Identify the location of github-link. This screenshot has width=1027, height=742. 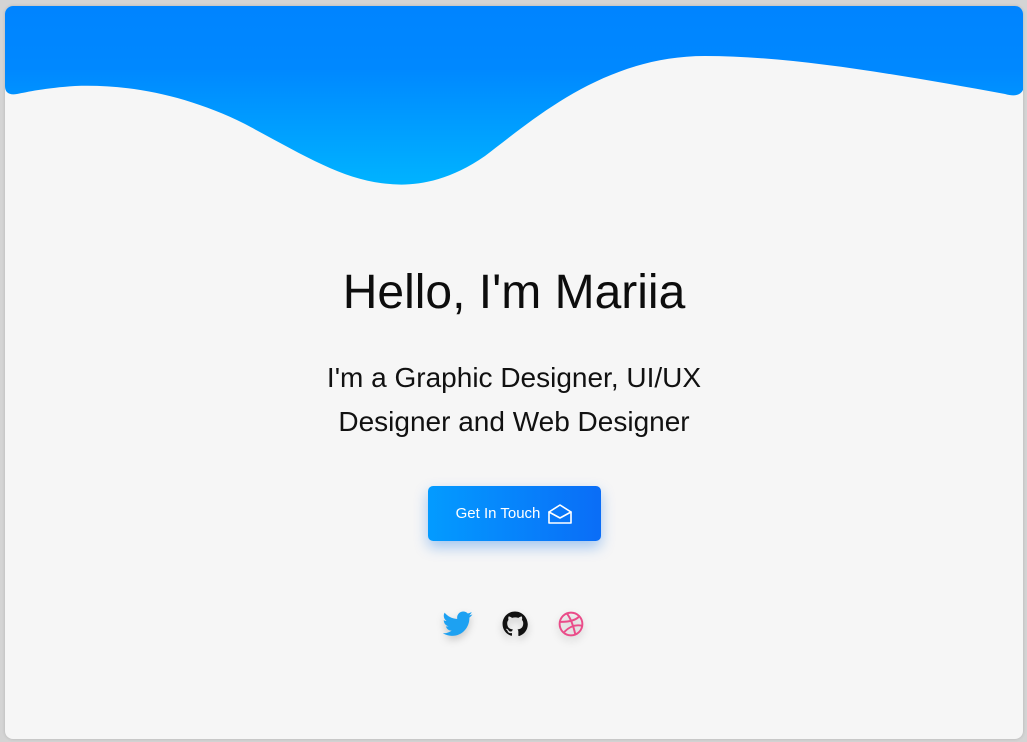
(515, 626).